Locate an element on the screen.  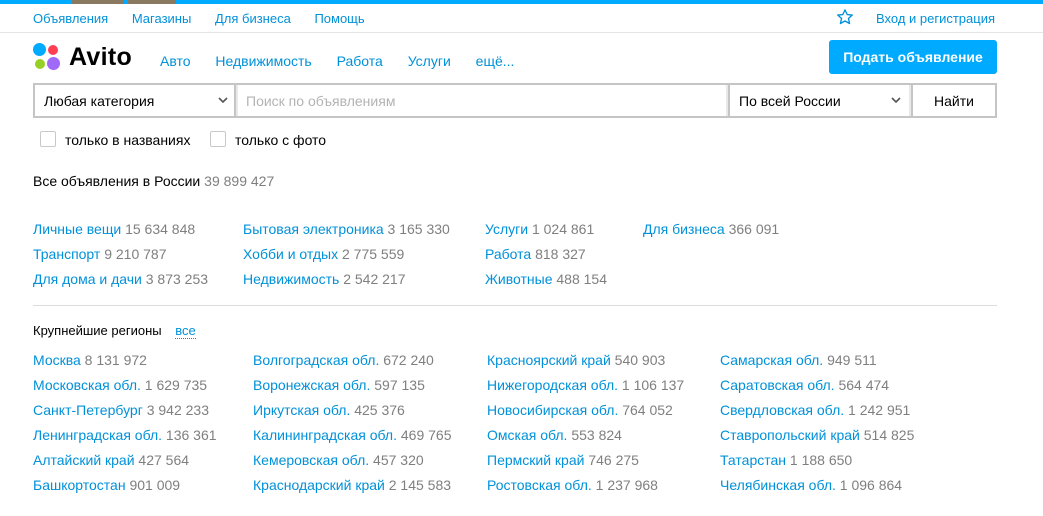
regions-all-link: все is located at coordinates (185, 331).